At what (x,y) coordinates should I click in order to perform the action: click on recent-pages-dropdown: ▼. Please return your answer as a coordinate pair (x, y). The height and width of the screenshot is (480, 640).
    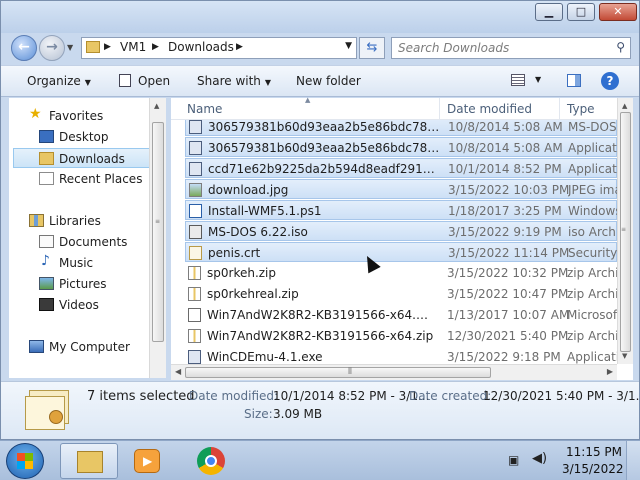
    Looking at the image, I should click on (70, 47).